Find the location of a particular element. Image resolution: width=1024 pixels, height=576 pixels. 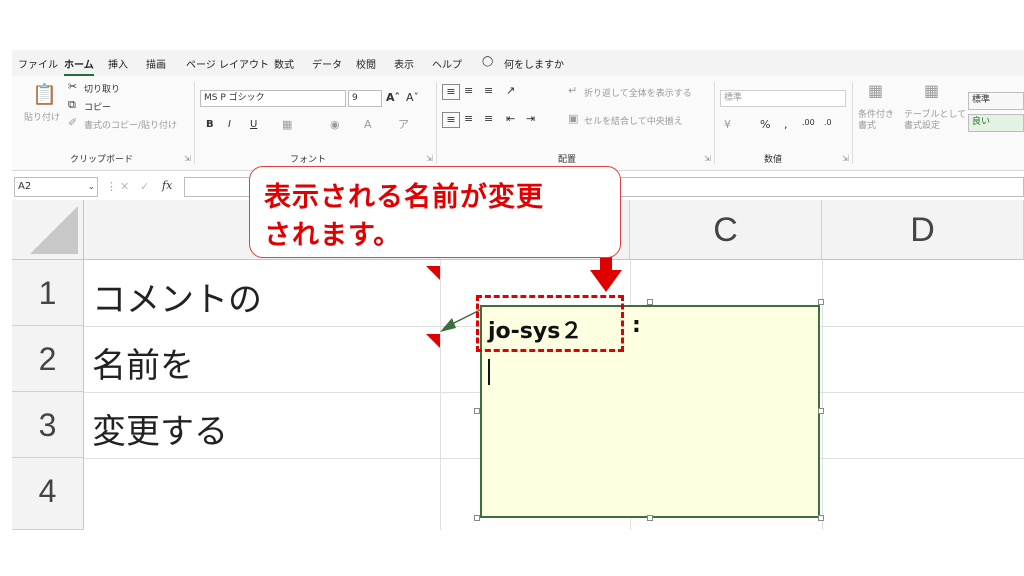

comment-indicator-b1 is located at coordinates (433, 273).